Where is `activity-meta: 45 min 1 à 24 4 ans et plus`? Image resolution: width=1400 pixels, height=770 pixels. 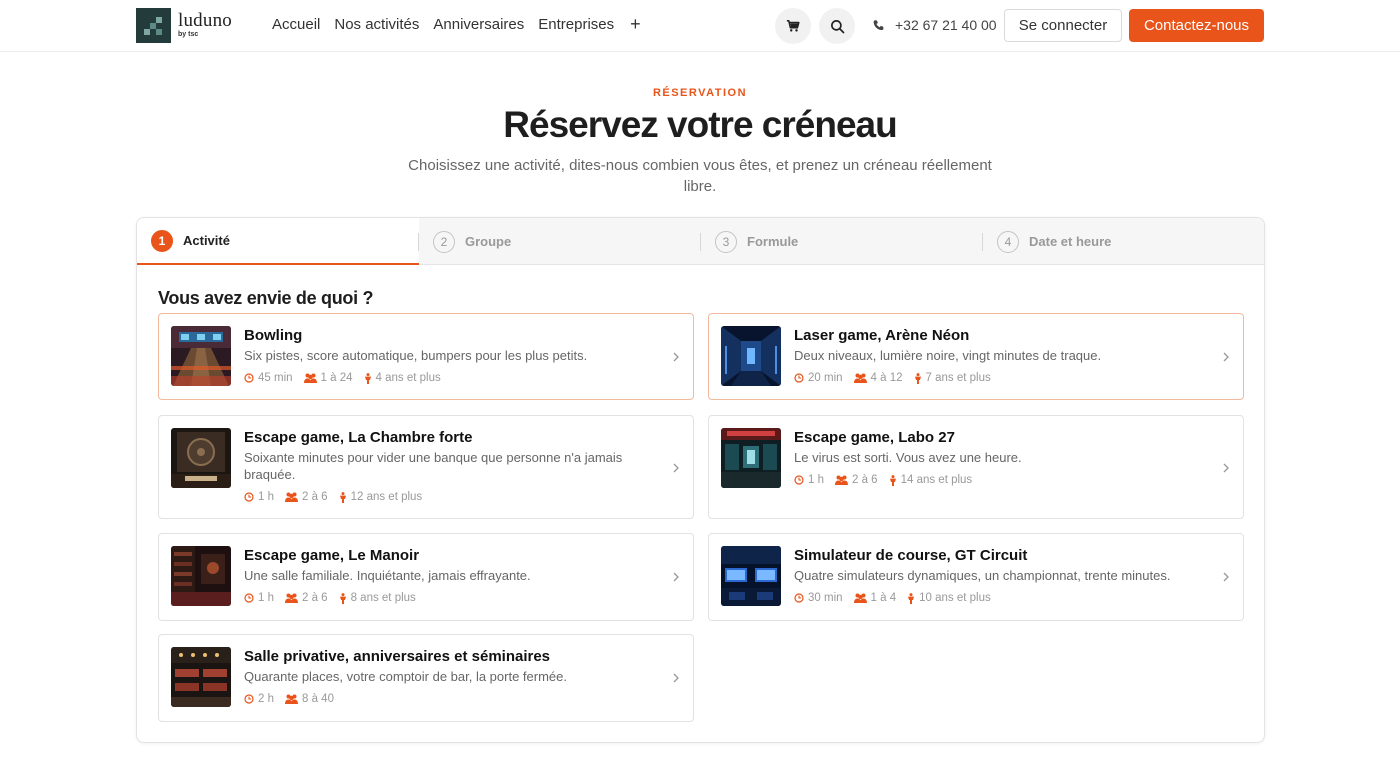 activity-meta: 45 min 1 à 24 4 ans et plus is located at coordinates (342, 378).